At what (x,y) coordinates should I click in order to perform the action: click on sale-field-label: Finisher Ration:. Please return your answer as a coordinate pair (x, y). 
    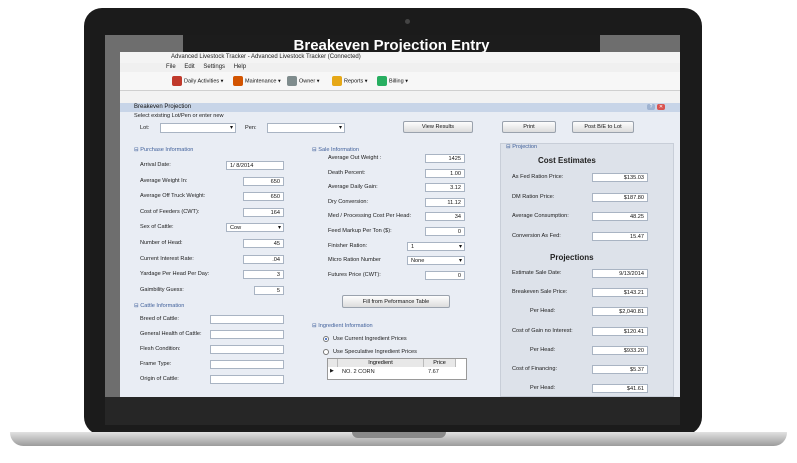
    Looking at the image, I should click on (348, 245).